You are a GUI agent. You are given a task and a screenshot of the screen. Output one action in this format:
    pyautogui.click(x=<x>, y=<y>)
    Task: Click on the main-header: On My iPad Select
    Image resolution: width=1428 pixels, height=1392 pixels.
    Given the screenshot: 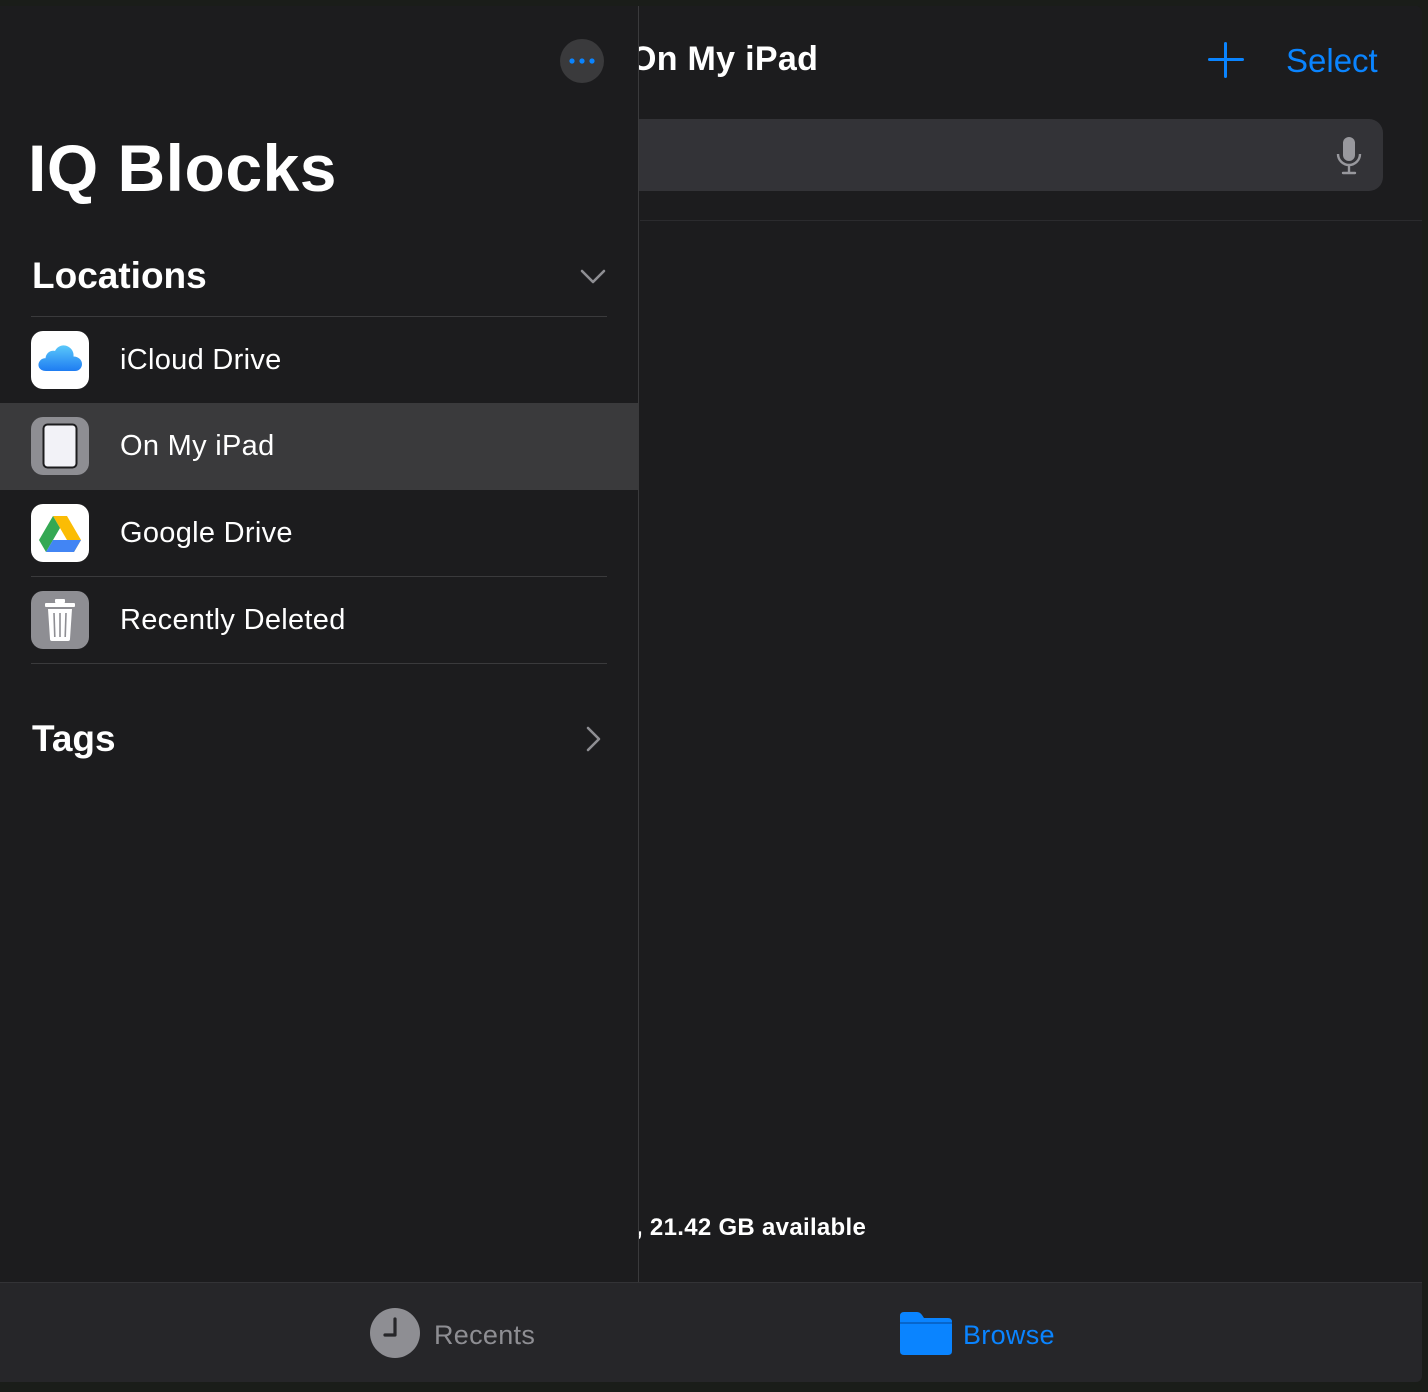 What is the action you would take?
    pyautogui.click(x=1021, y=113)
    